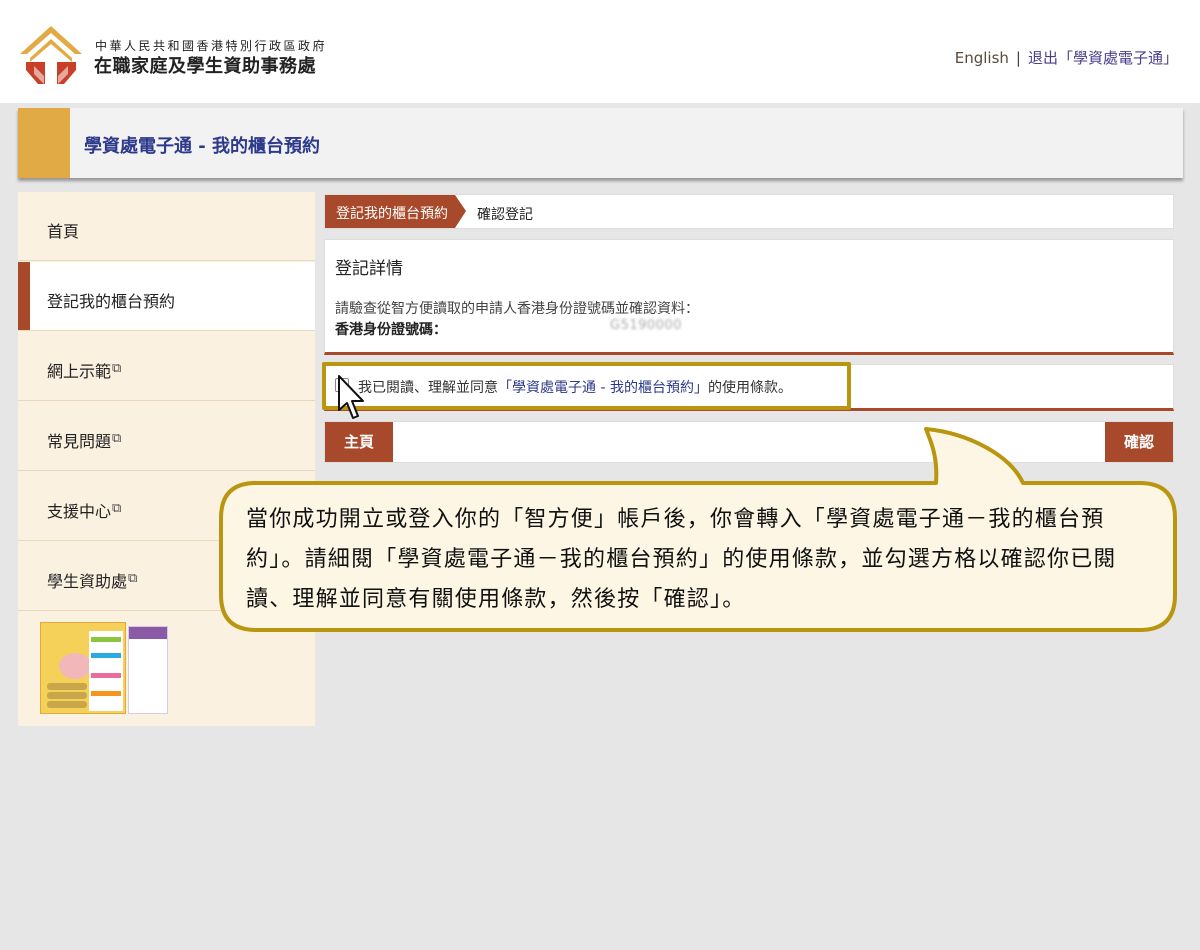 The height and width of the screenshot is (950, 1200). I want to click on sidebar-item-label: 學生資助處, so click(87, 581).